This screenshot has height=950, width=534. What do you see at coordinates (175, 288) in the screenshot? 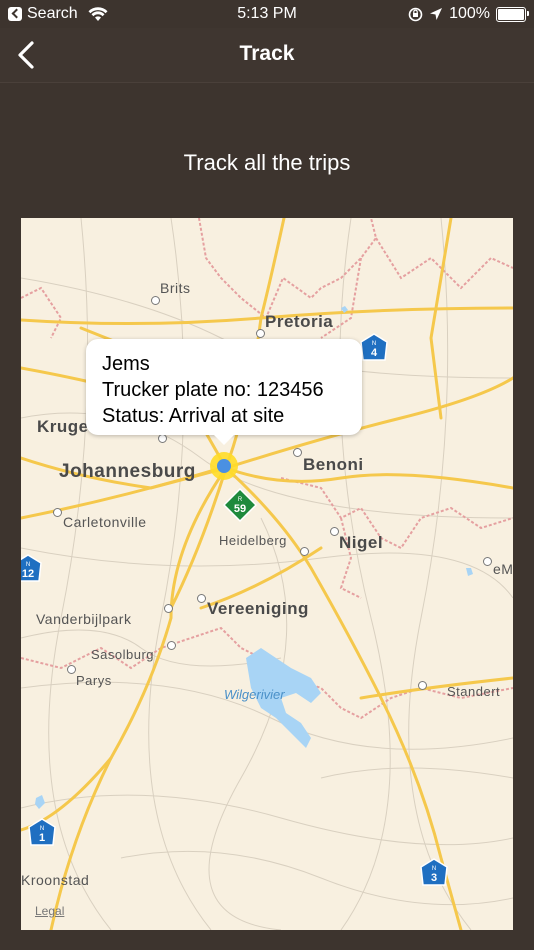
I see `city-label-brits: Brits` at bounding box center [175, 288].